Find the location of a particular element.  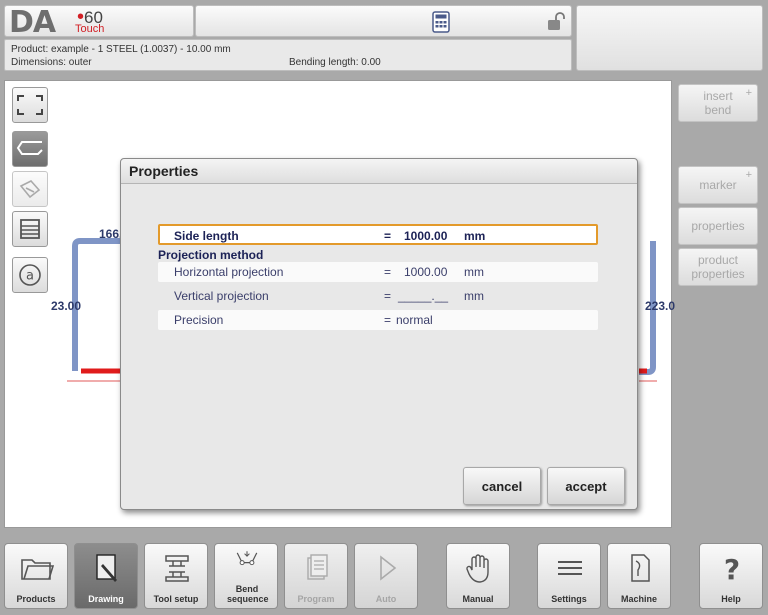

dialog-title: Properties is located at coordinates (379, 171).